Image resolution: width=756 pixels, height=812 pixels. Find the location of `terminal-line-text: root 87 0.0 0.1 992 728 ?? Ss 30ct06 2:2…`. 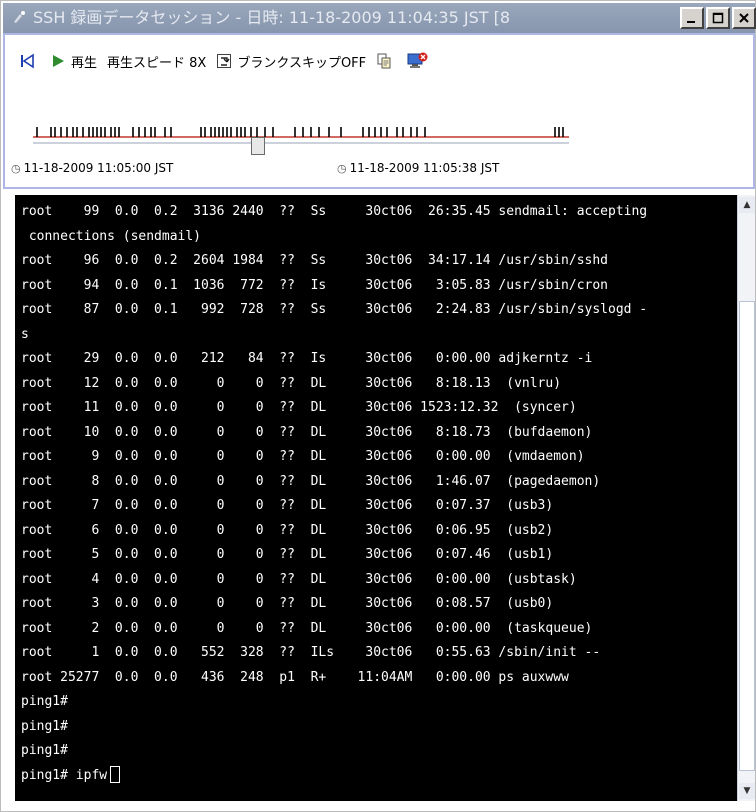

terminal-line-text: root 87 0.0 0.1 992 728 ?? Ss 30ct06 2:2… is located at coordinates (334, 309).